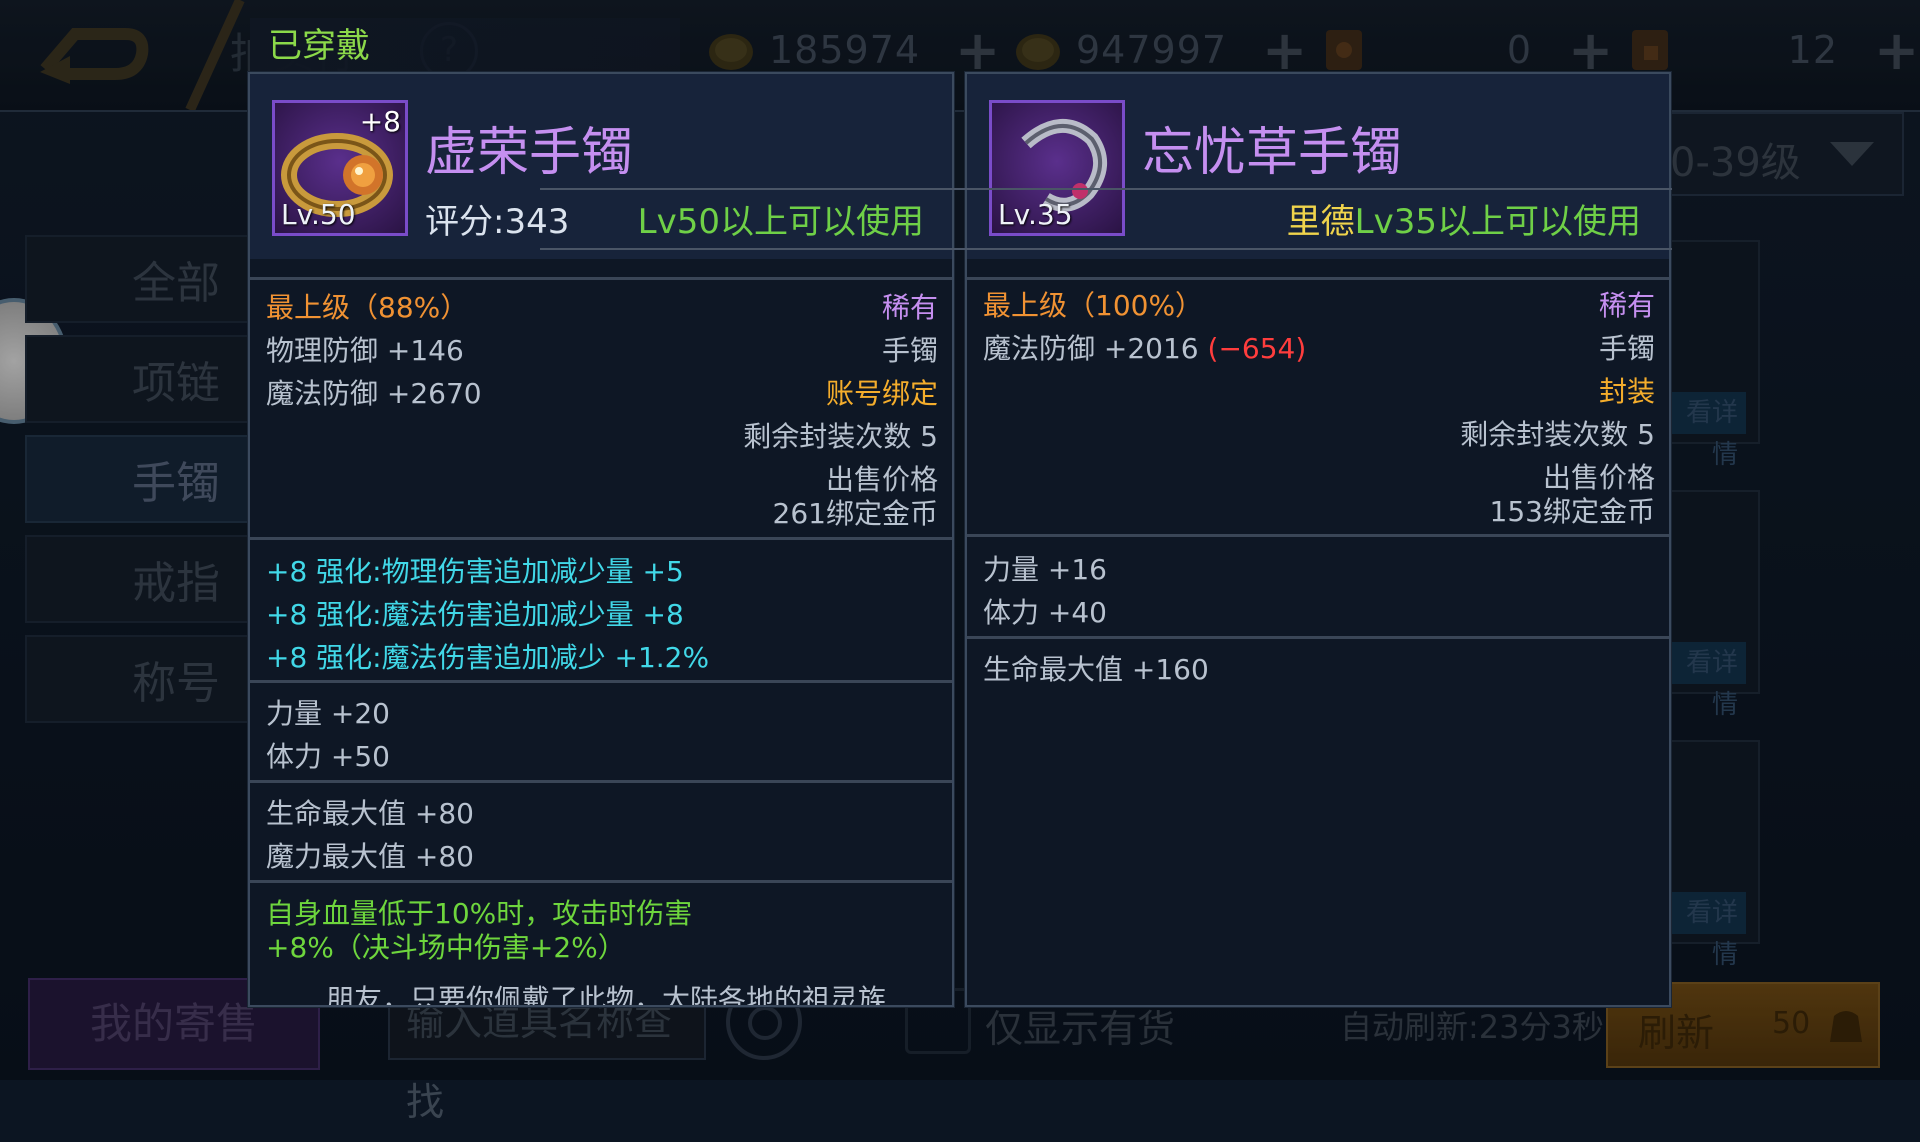 This screenshot has width=1920, height=1142. Describe the element at coordinates (1626, 391) in the screenshot. I see `bind-status: 封装` at that location.